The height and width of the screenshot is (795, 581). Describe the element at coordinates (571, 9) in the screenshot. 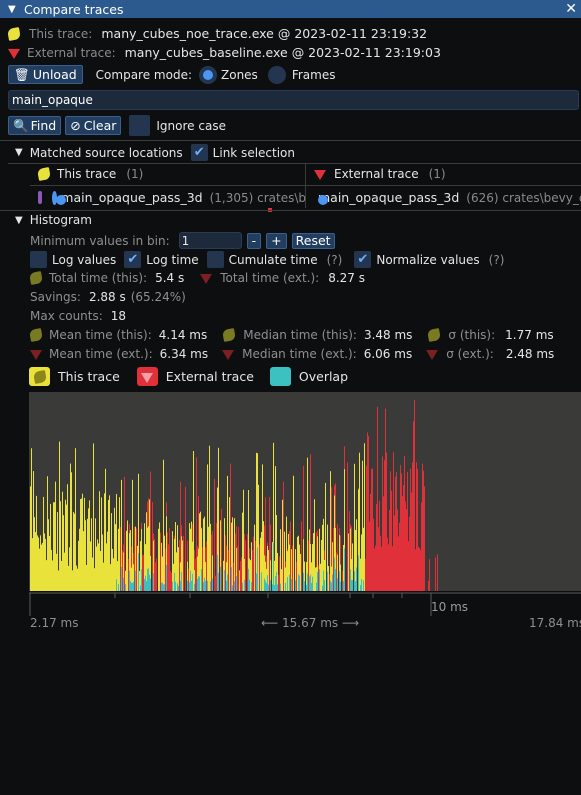

I see `close-icon: ✕` at that location.